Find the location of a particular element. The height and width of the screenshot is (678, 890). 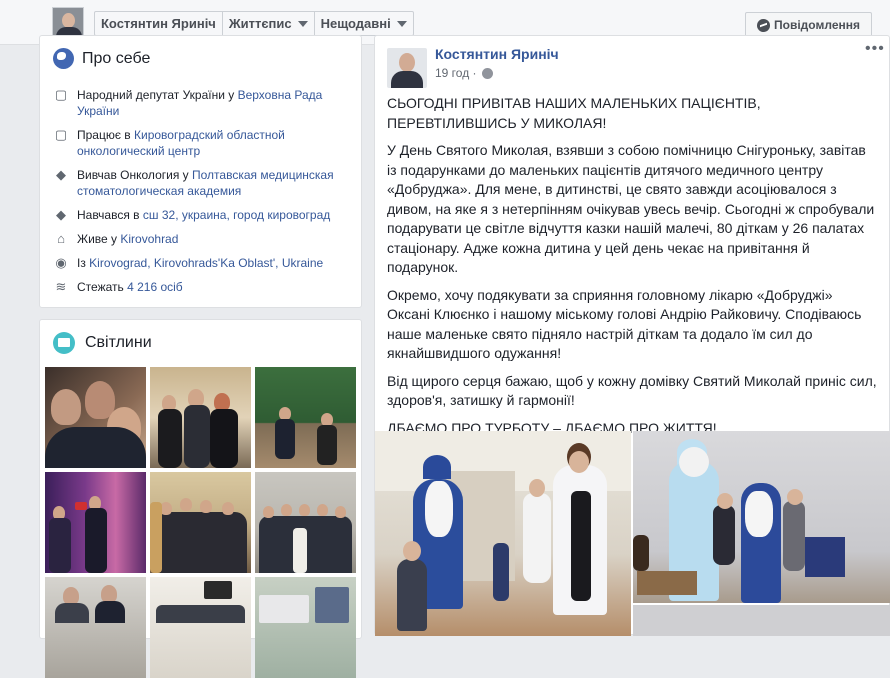

link-current-city: Kirovohrad is located at coordinates (149, 239).